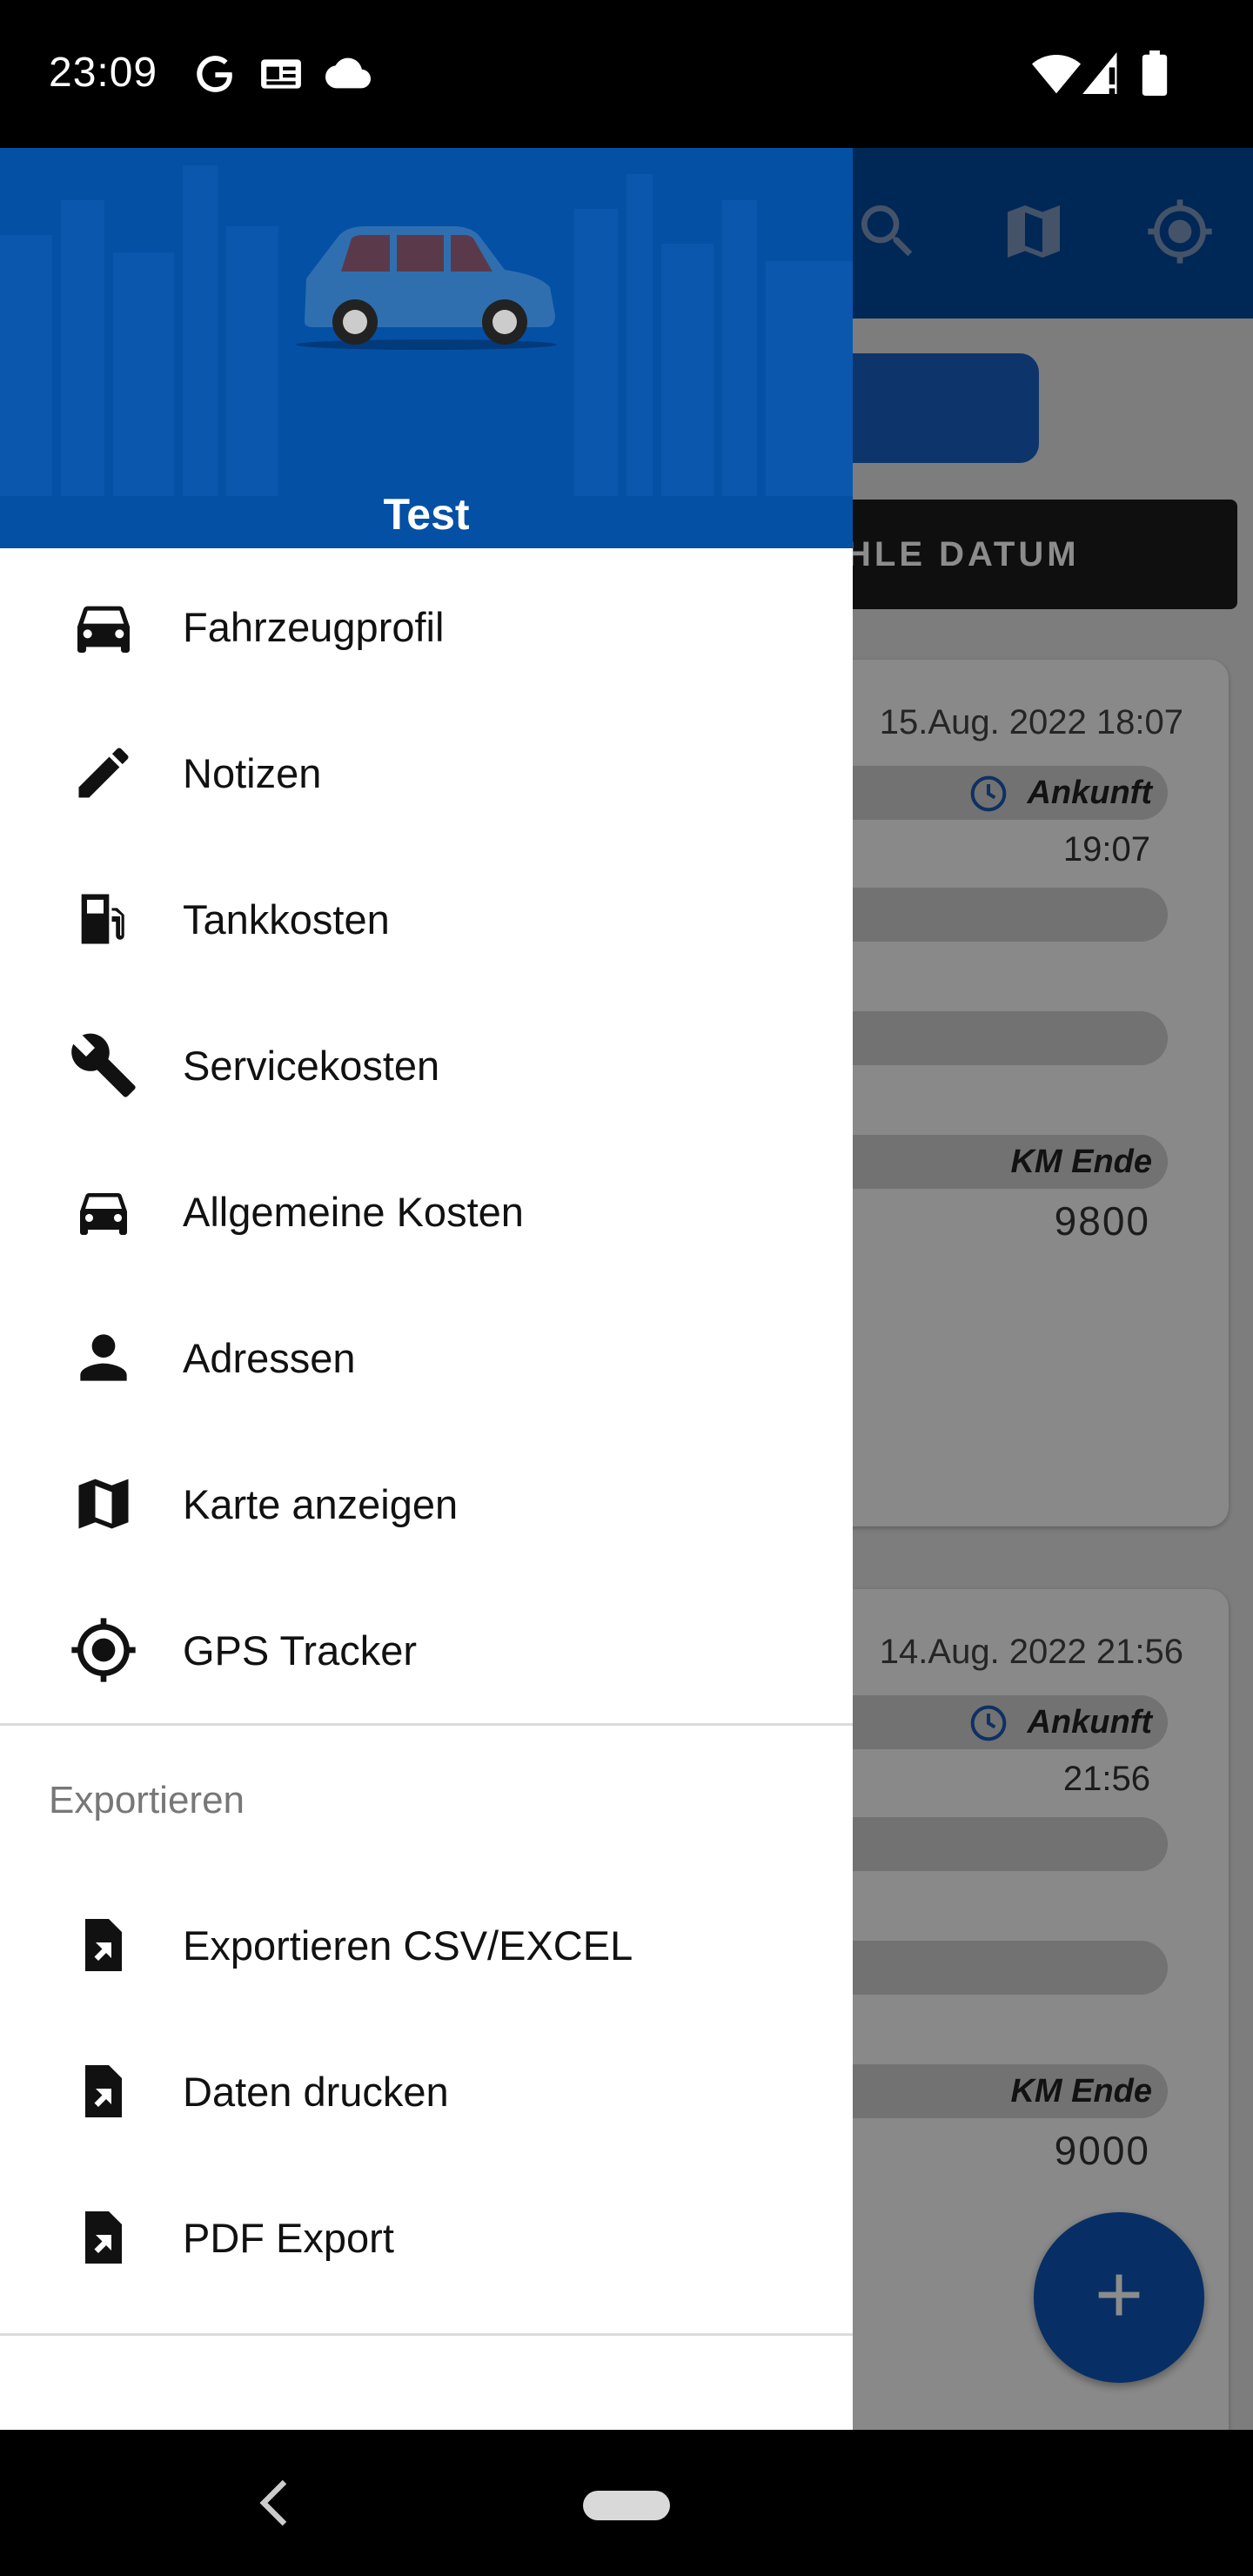 The width and height of the screenshot is (1253, 2576). Describe the element at coordinates (103, 1357) in the screenshot. I see `person-icon` at that location.